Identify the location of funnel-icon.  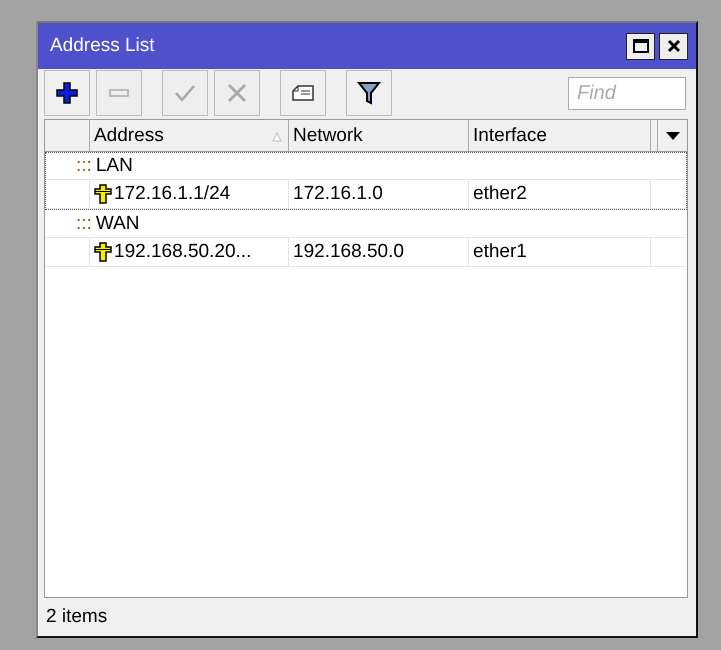
(369, 93).